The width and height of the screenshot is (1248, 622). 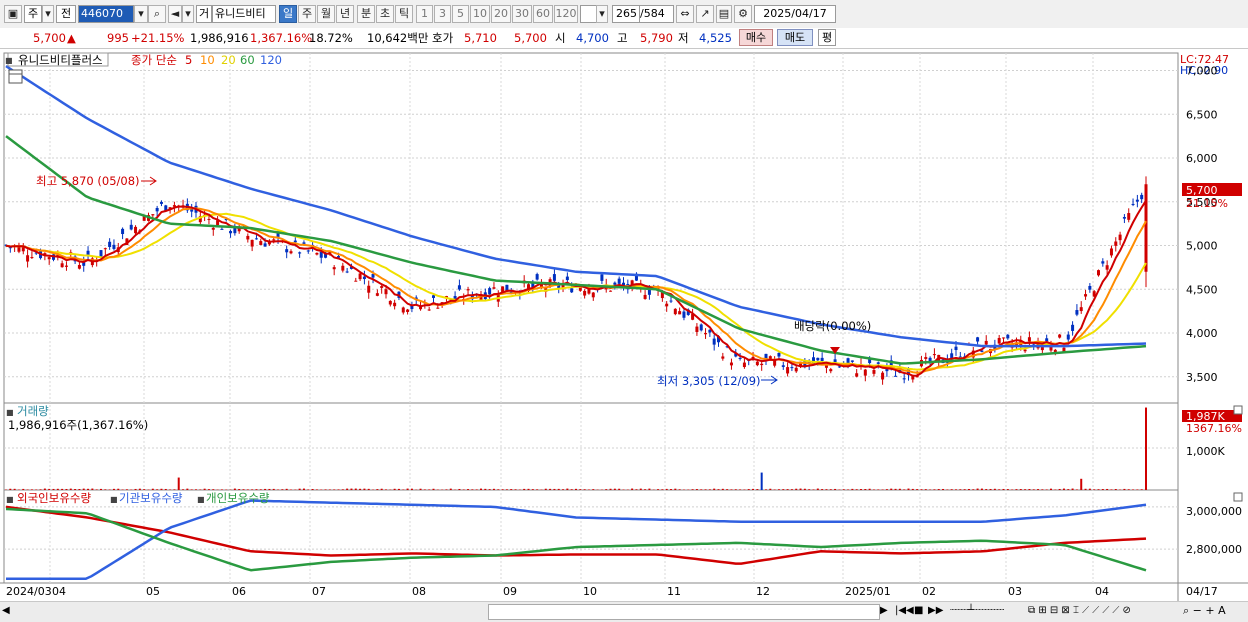 What do you see at coordinates (795, 37) in the screenshot?
I see `sell-button: 매도` at bounding box center [795, 37].